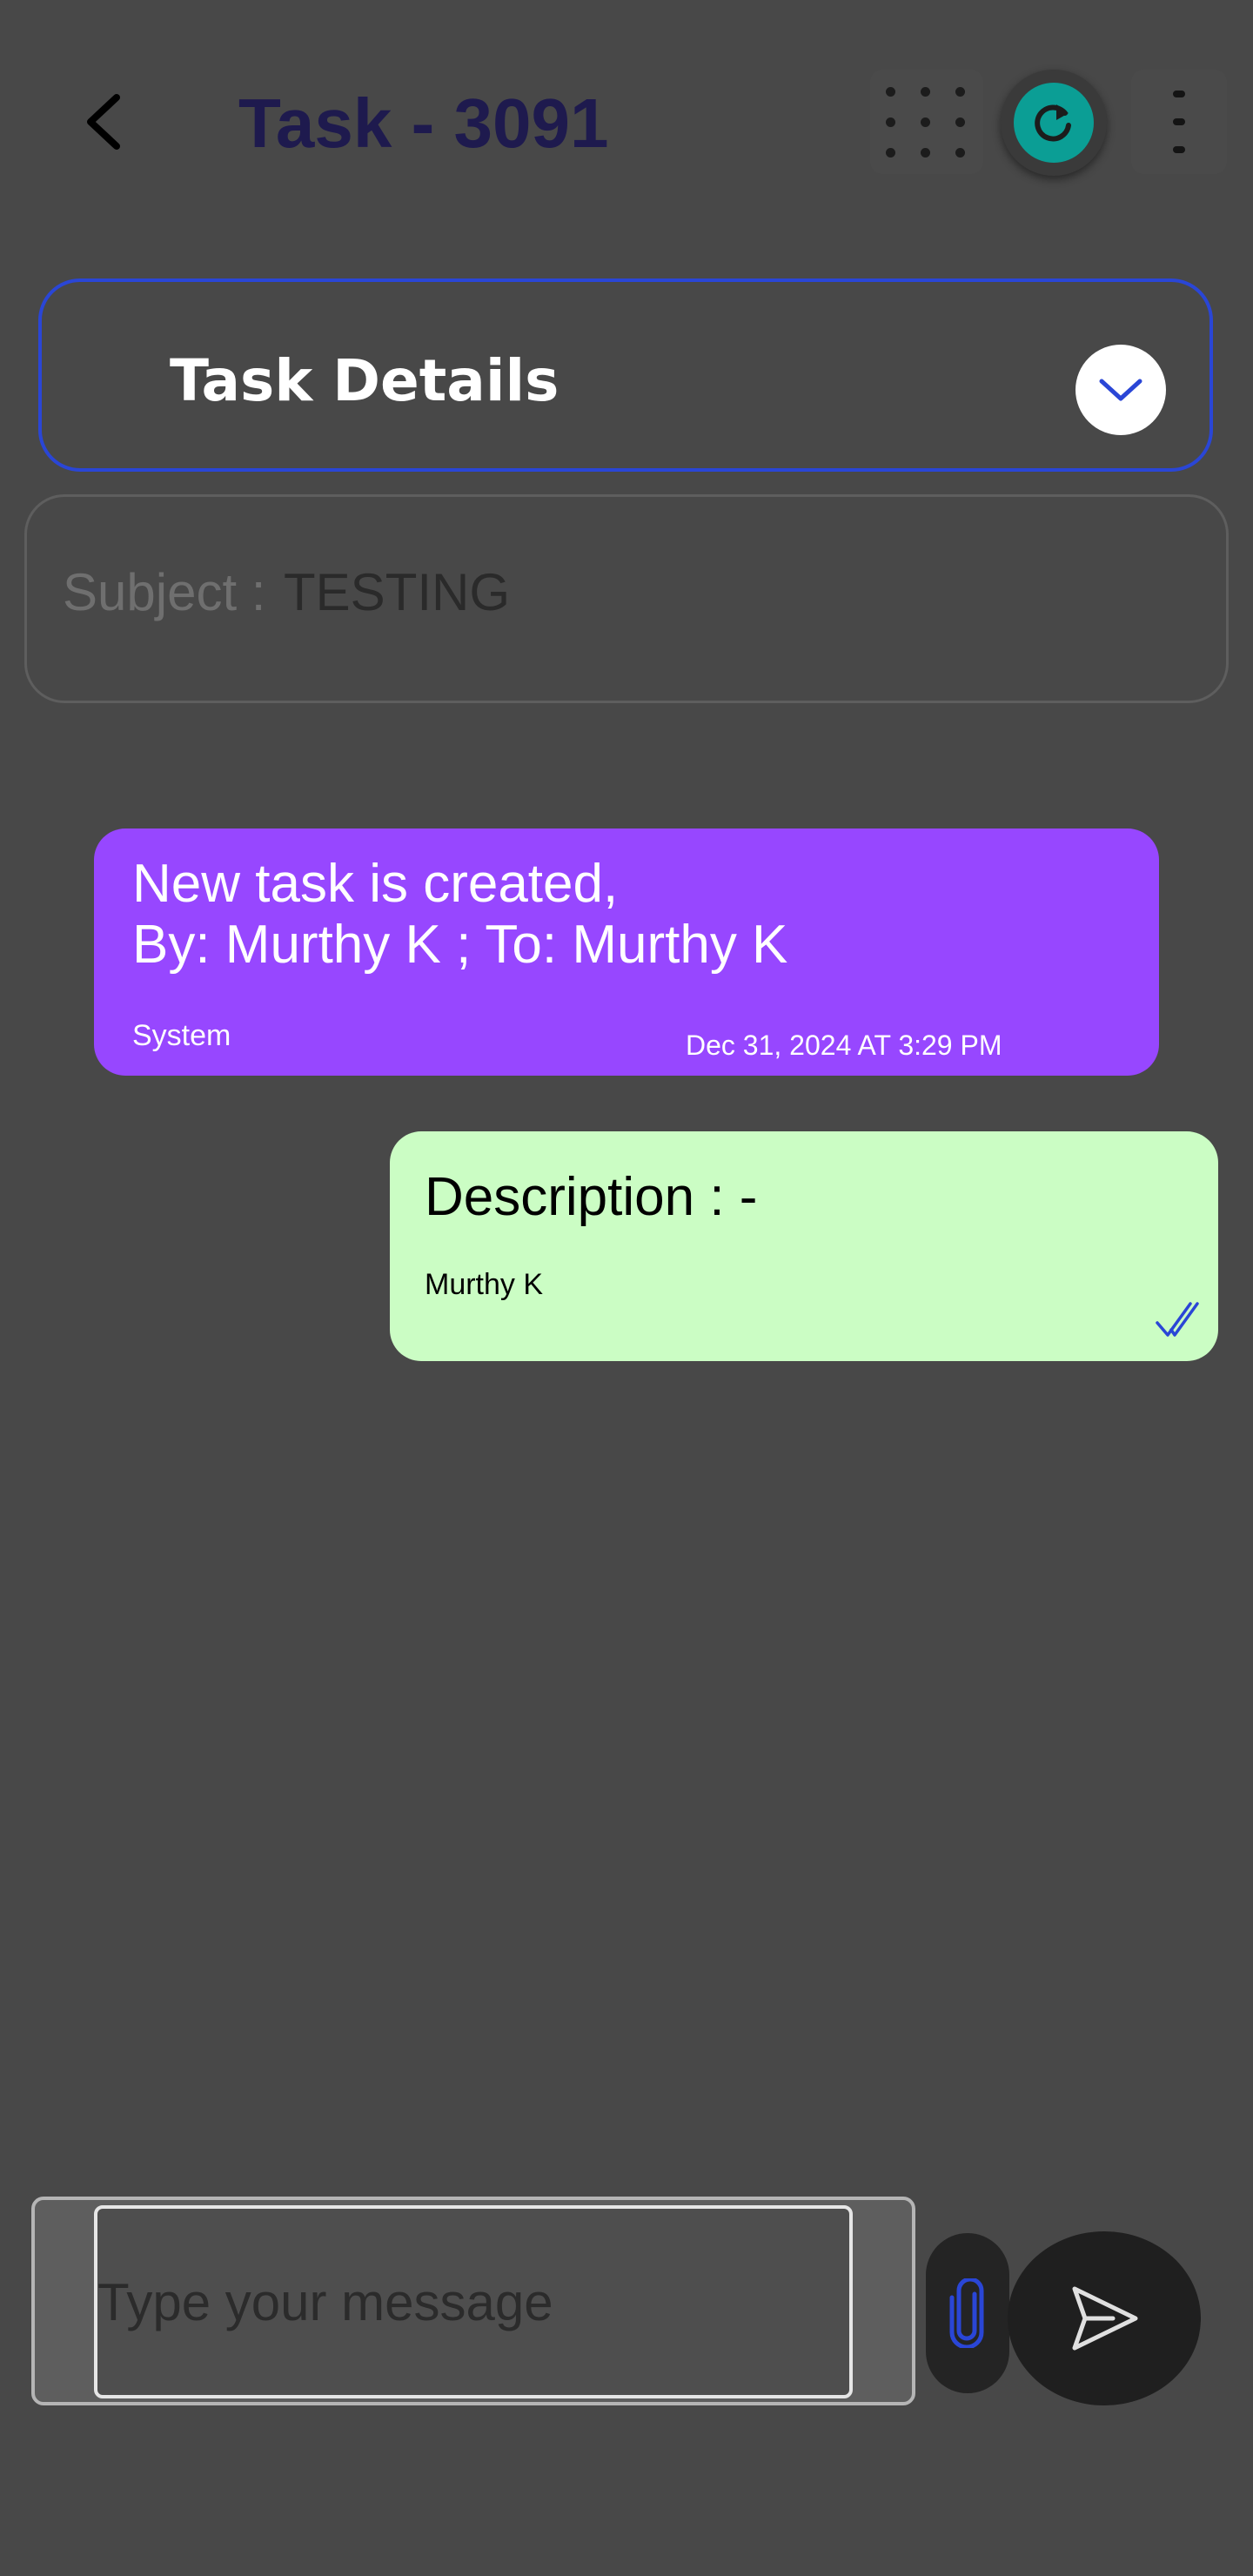 Image resolution: width=1253 pixels, height=2576 pixels. What do you see at coordinates (423, 123) in the screenshot?
I see `page-title: Task - 3091` at bounding box center [423, 123].